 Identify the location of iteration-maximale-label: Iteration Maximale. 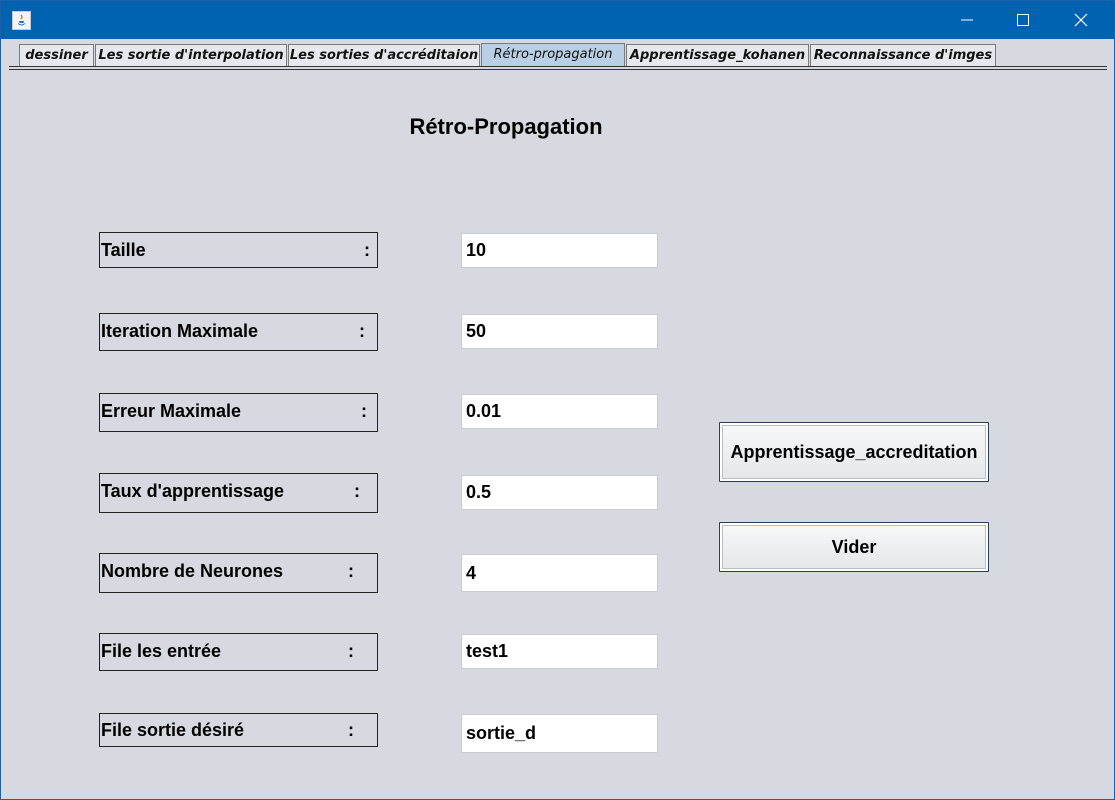
(180, 331).